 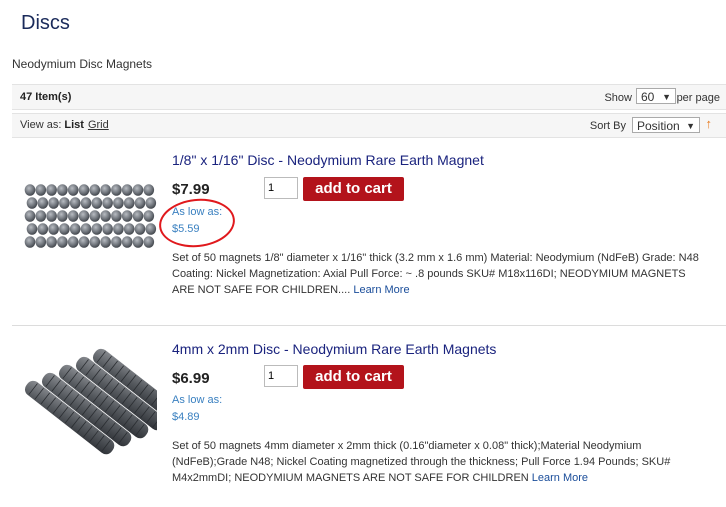 I want to click on page-title: Discs, so click(x=45, y=23).